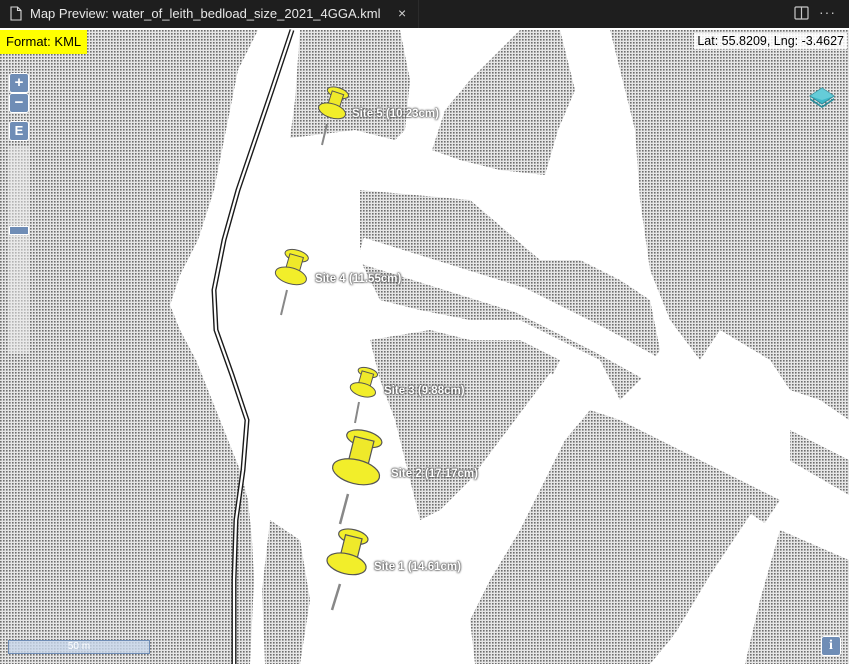  What do you see at coordinates (19, 250) in the screenshot?
I see `zoom-slider-track` at bounding box center [19, 250].